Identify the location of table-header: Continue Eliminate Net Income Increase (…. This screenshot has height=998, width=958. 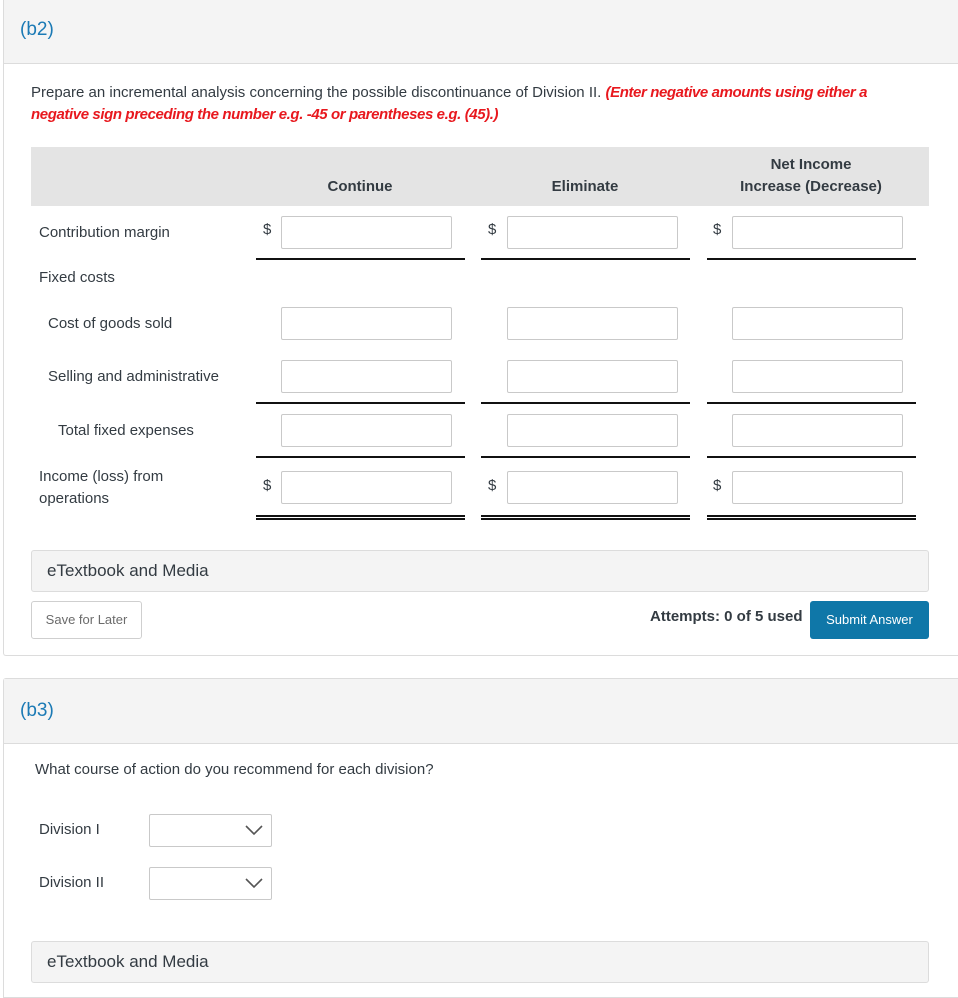
(480, 176).